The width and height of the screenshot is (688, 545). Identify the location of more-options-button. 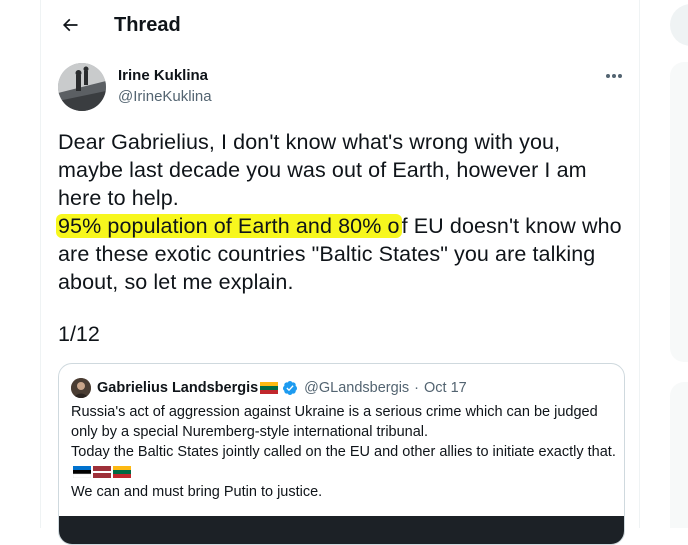
(614, 76).